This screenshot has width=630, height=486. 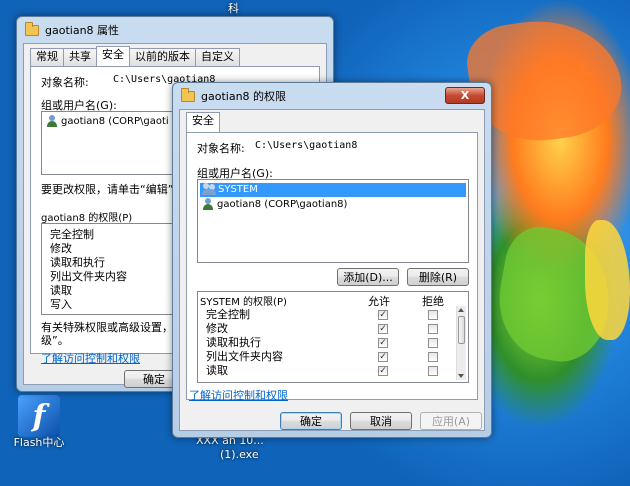 What do you see at coordinates (82, 30) in the screenshot?
I see `properties-title: gaotian8 属性` at bounding box center [82, 30].